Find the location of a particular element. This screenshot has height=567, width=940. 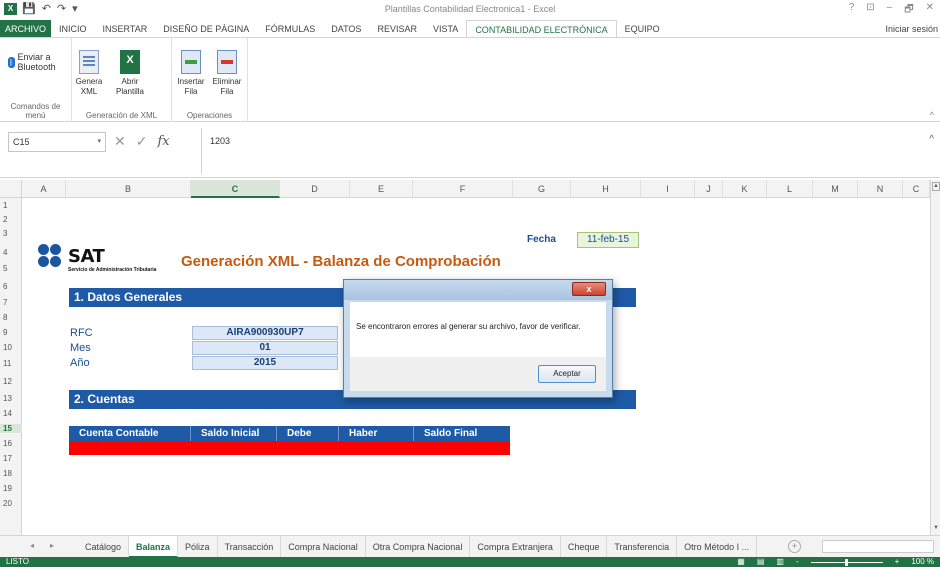

fila-label: Fila is located at coordinates (227, 91).